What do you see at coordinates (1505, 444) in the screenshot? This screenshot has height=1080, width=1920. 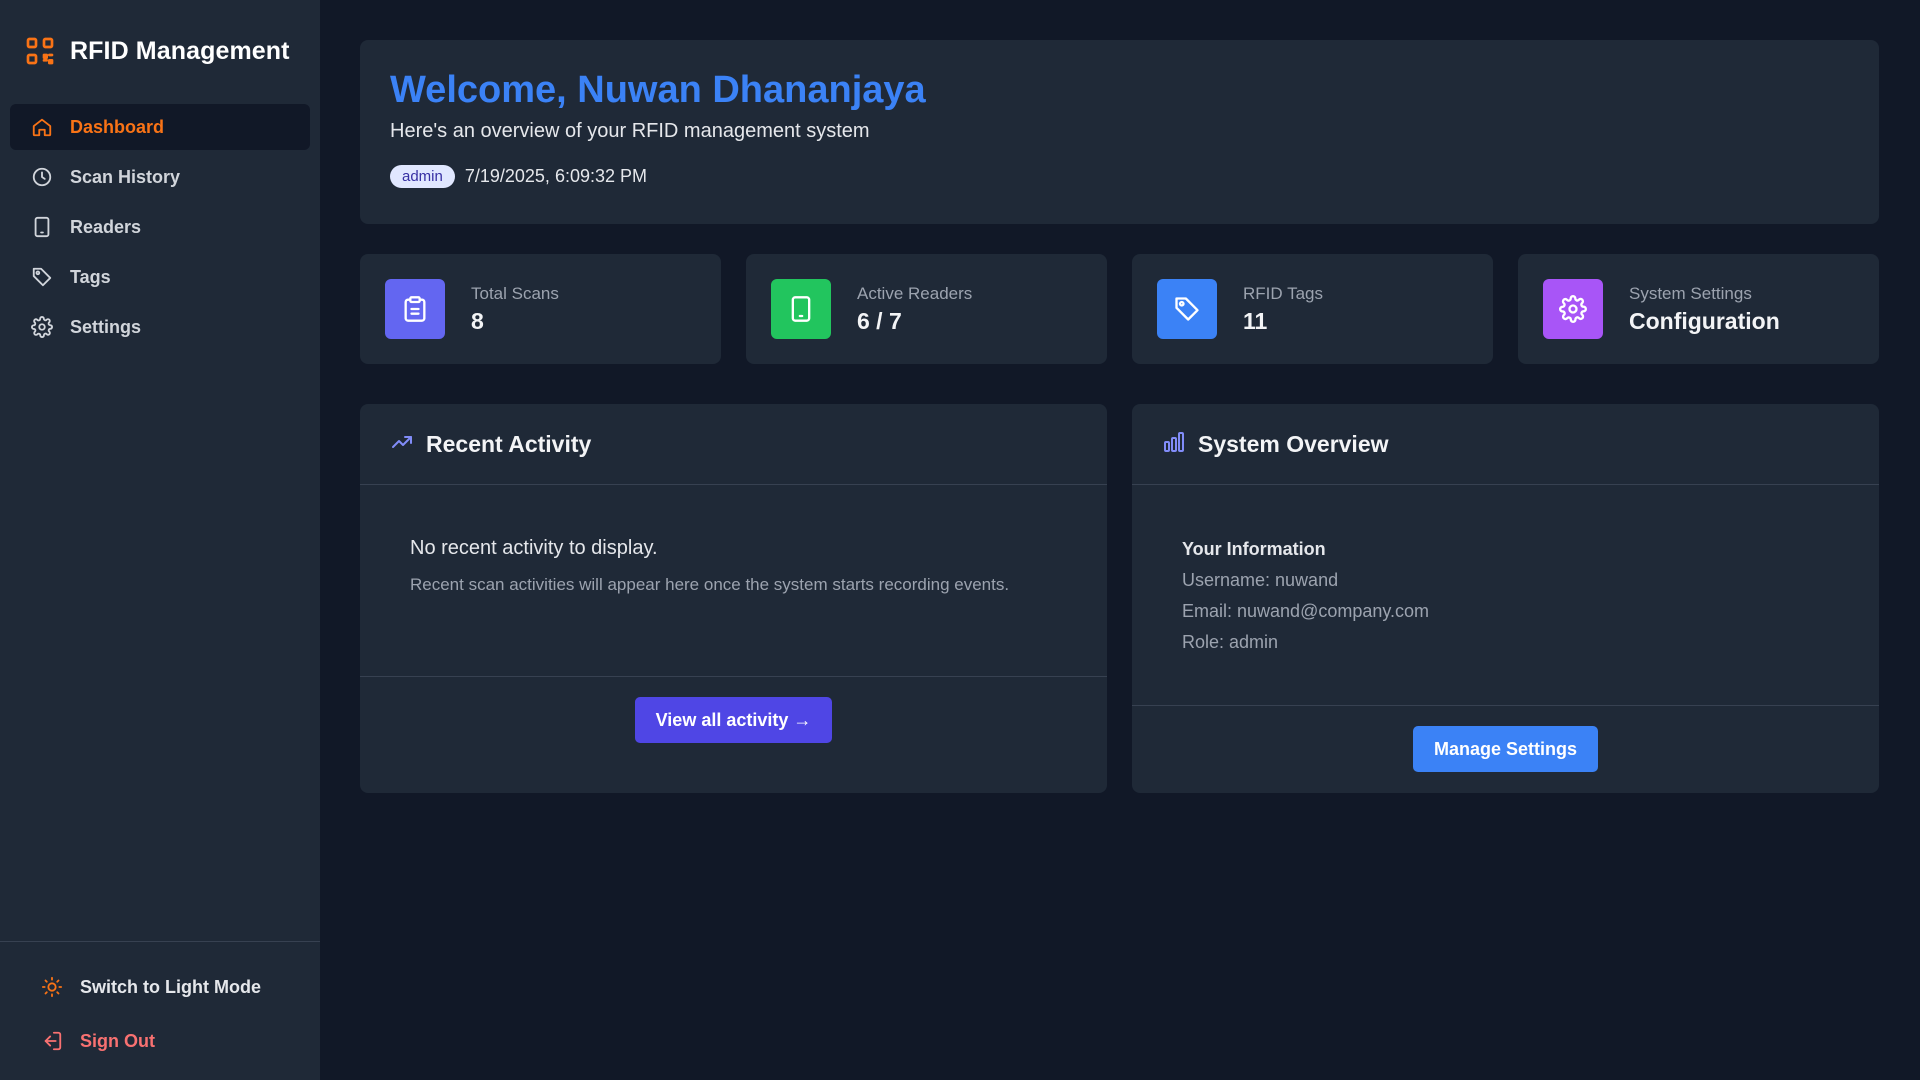 I see `panel-header: System Overview` at bounding box center [1505, 444].